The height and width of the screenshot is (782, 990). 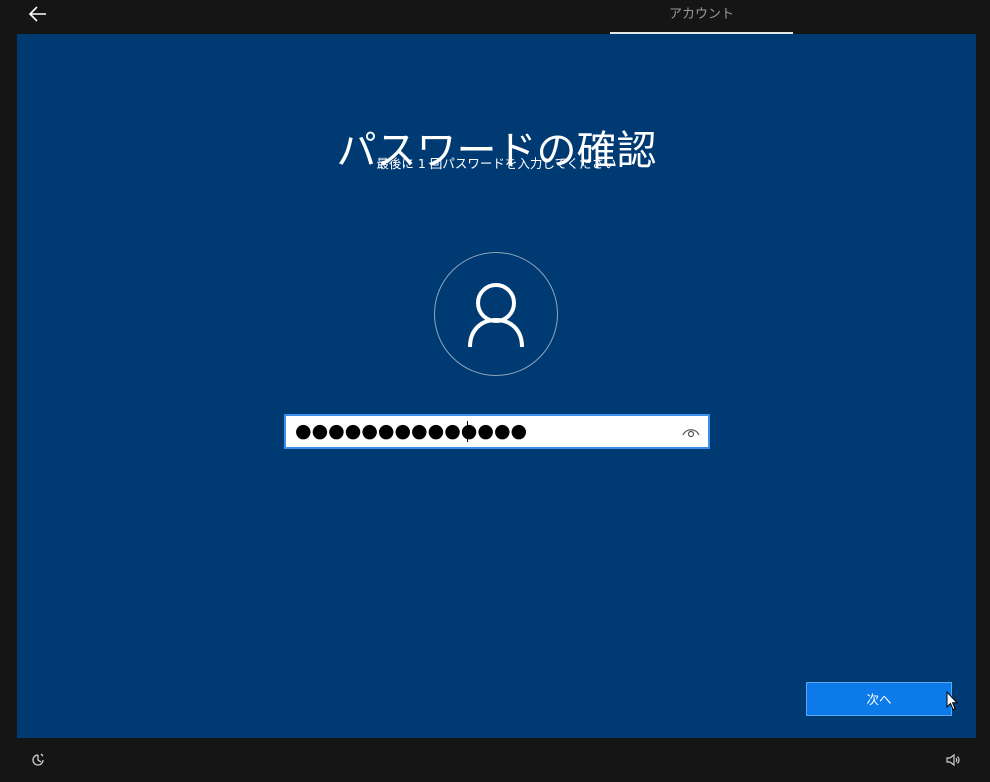 What do you see at coordinates (495, 17) in the screenshot?
I see `top-bar: アカウント` at bounding box center [495, 17].